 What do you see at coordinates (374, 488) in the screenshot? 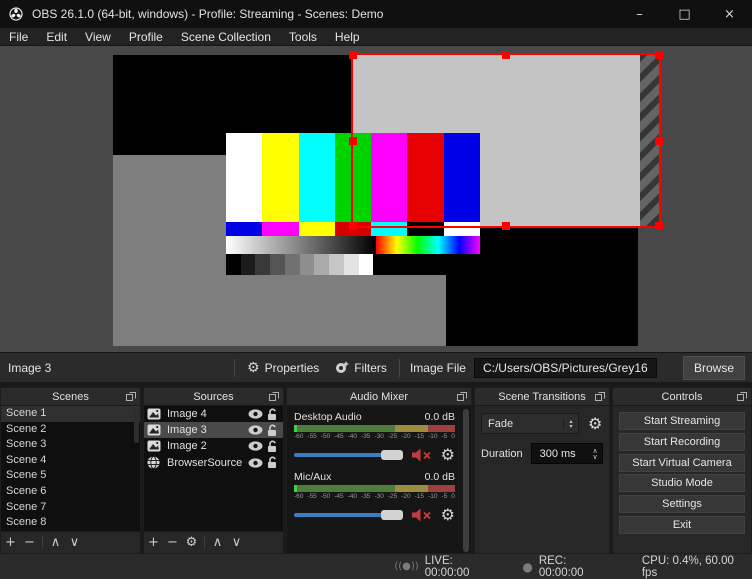
I see `volume-meter` at bounding box center [374, 488].